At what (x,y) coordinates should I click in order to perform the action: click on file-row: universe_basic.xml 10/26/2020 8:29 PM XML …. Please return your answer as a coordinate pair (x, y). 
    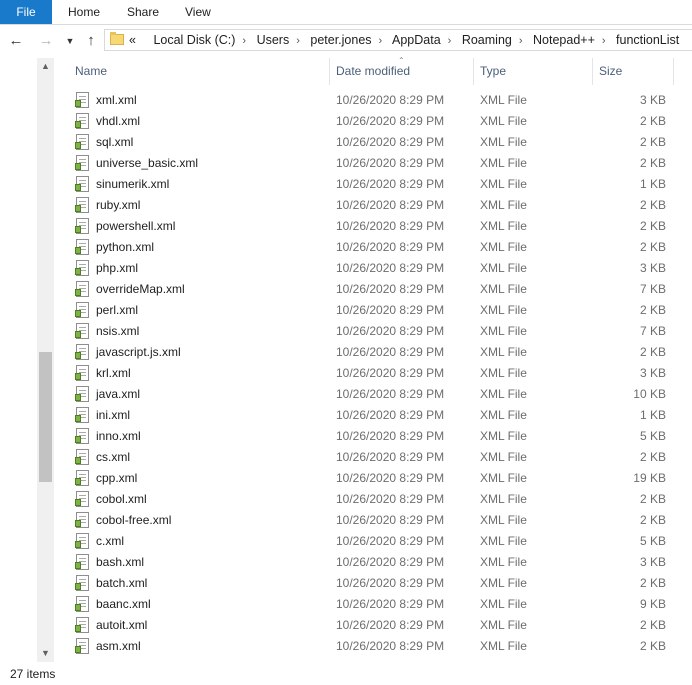
    Looking at the image, I should click on (335, 163).